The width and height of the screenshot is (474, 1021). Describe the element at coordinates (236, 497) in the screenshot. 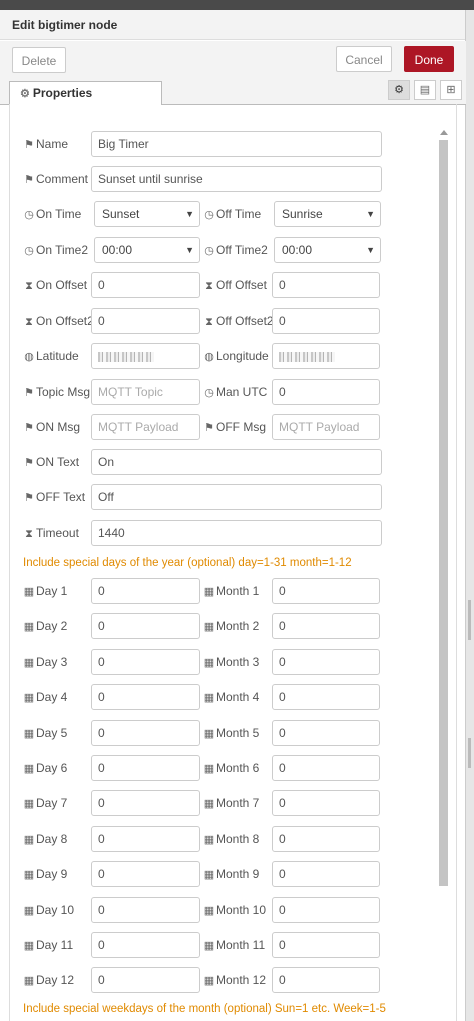

I see `off-text-input: Off` at that location.